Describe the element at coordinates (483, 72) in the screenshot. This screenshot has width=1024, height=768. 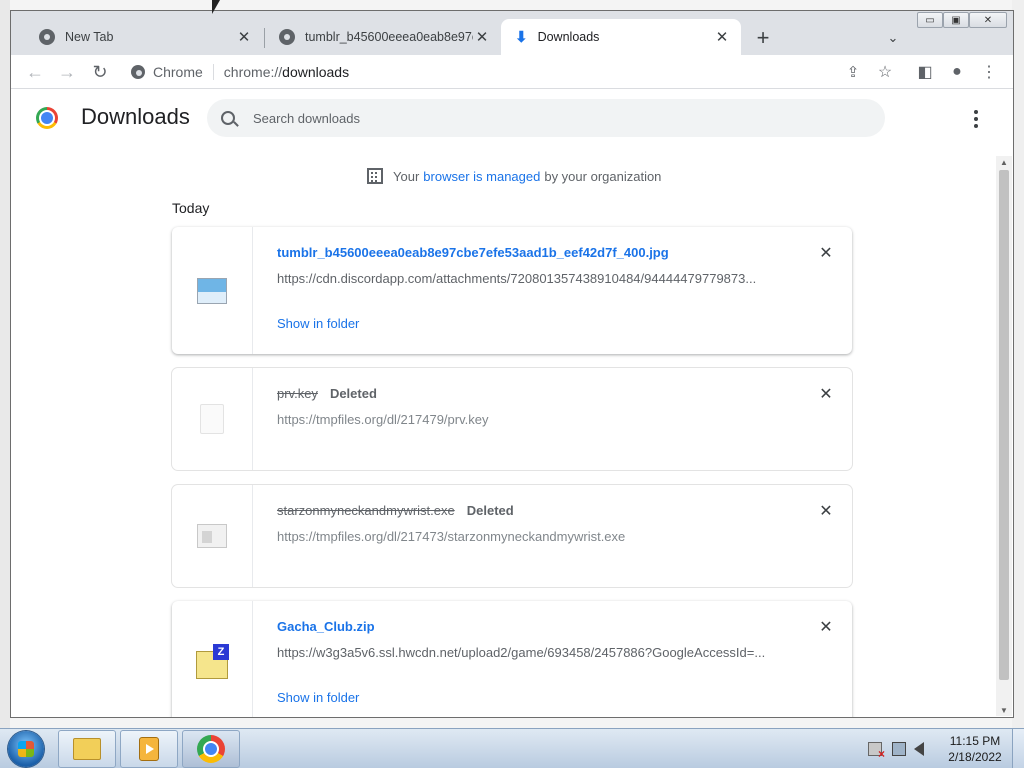
I see `address-bar: Chrome chrome:// downloads` at that location.